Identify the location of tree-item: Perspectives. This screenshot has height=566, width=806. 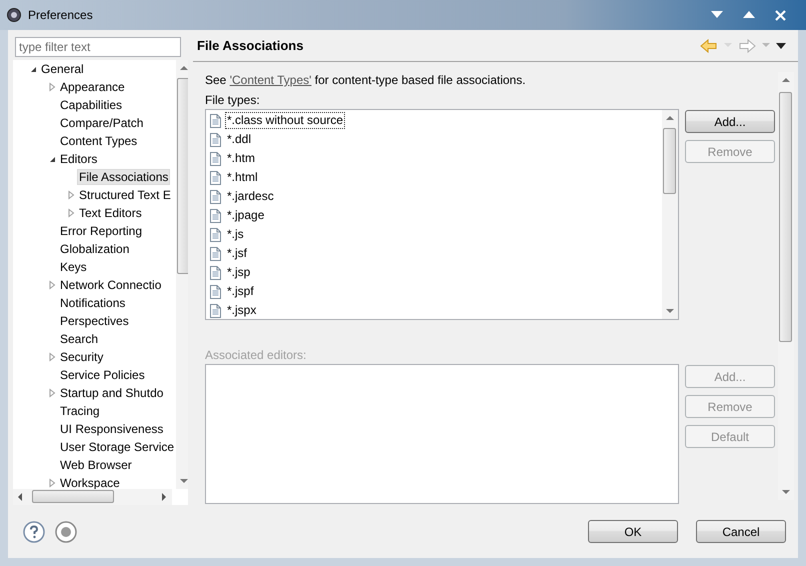
(94, 321).